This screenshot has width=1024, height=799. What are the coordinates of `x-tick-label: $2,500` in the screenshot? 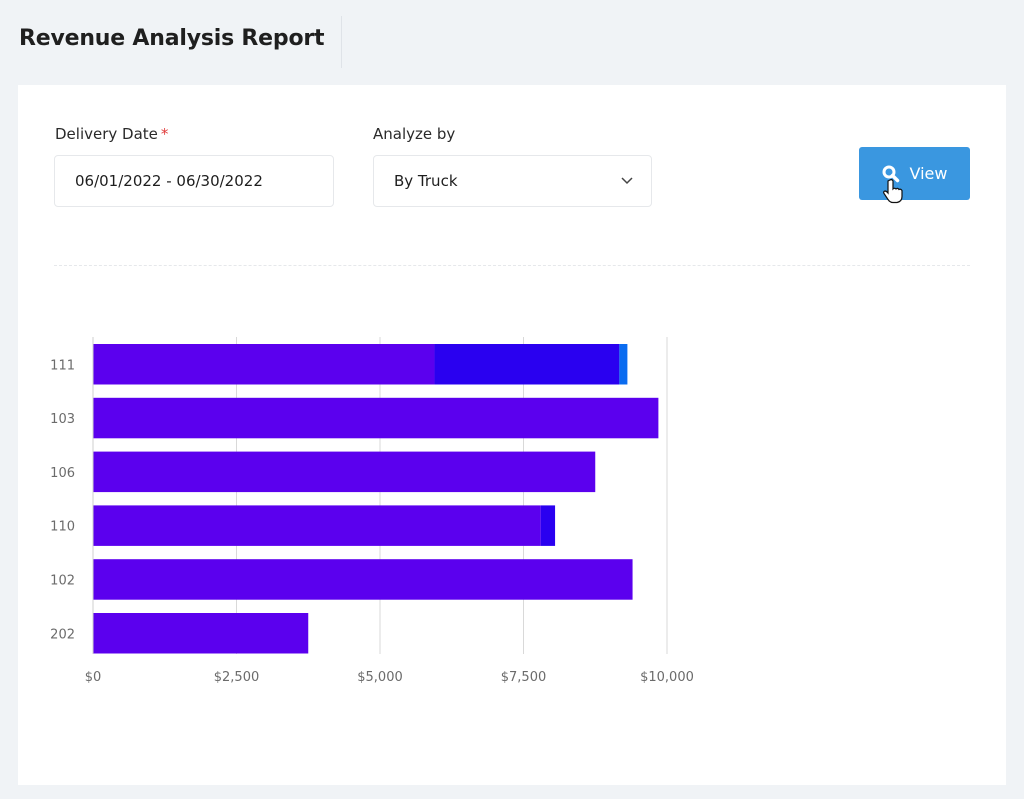 It's located at (237, 677).